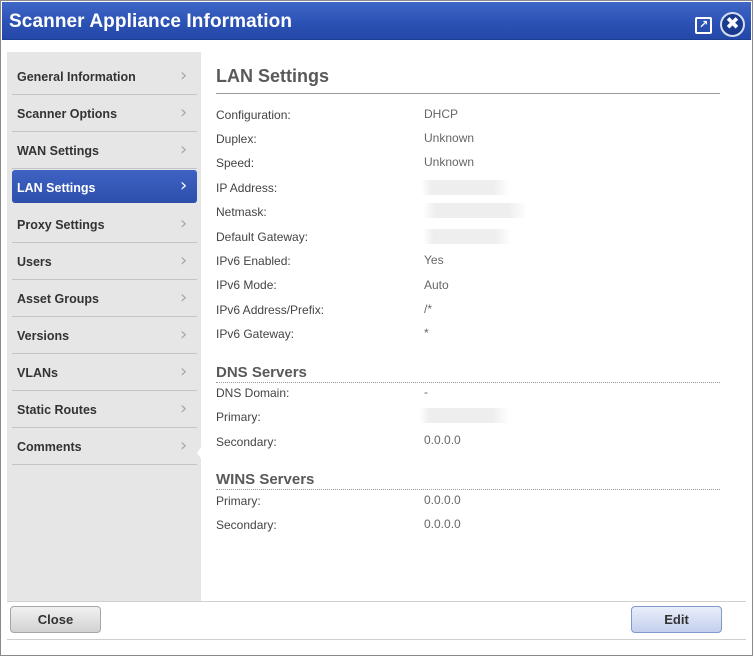 Image resolution: width=753 pixels, height=656 pixels. I want to click on netmask-label: Netmask:, so click(241, 212).